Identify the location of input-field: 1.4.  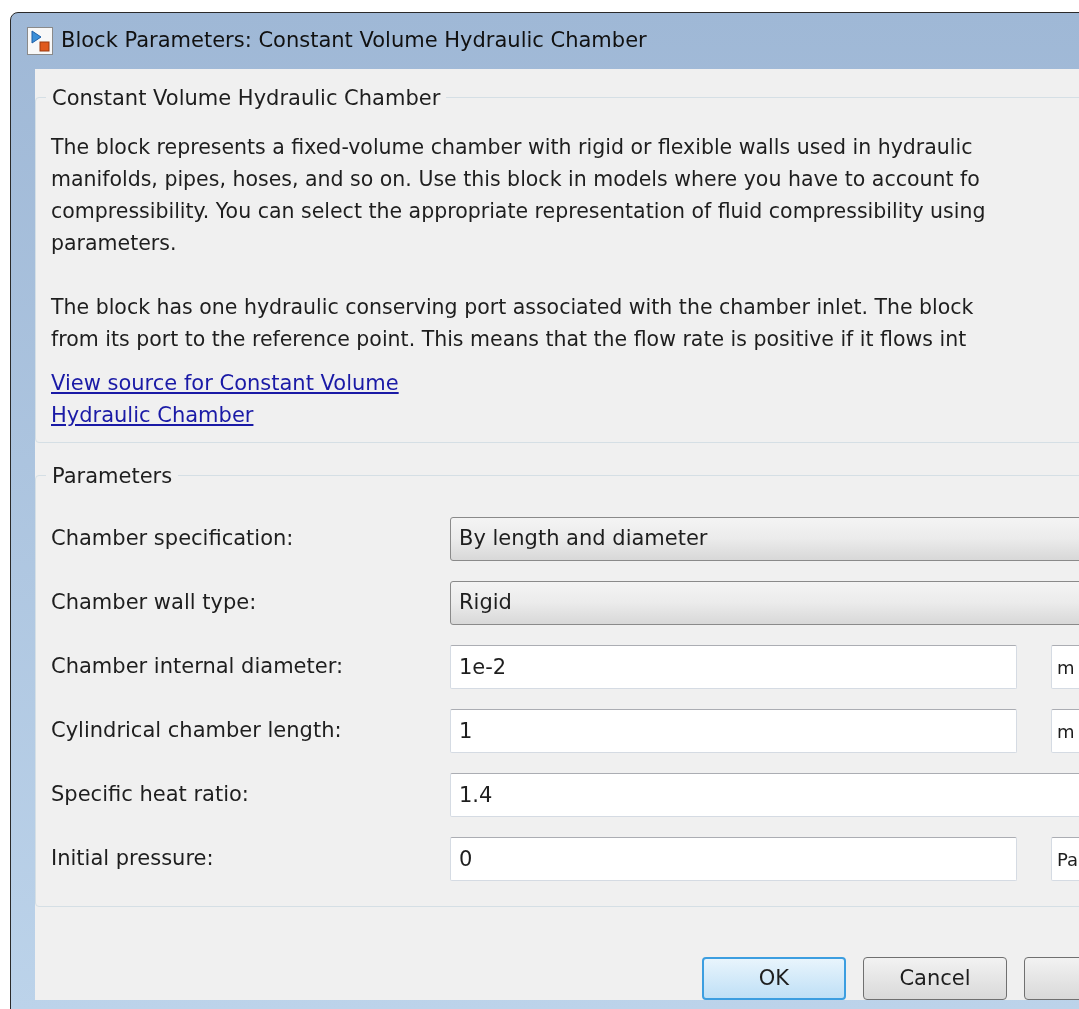
(764, 795).